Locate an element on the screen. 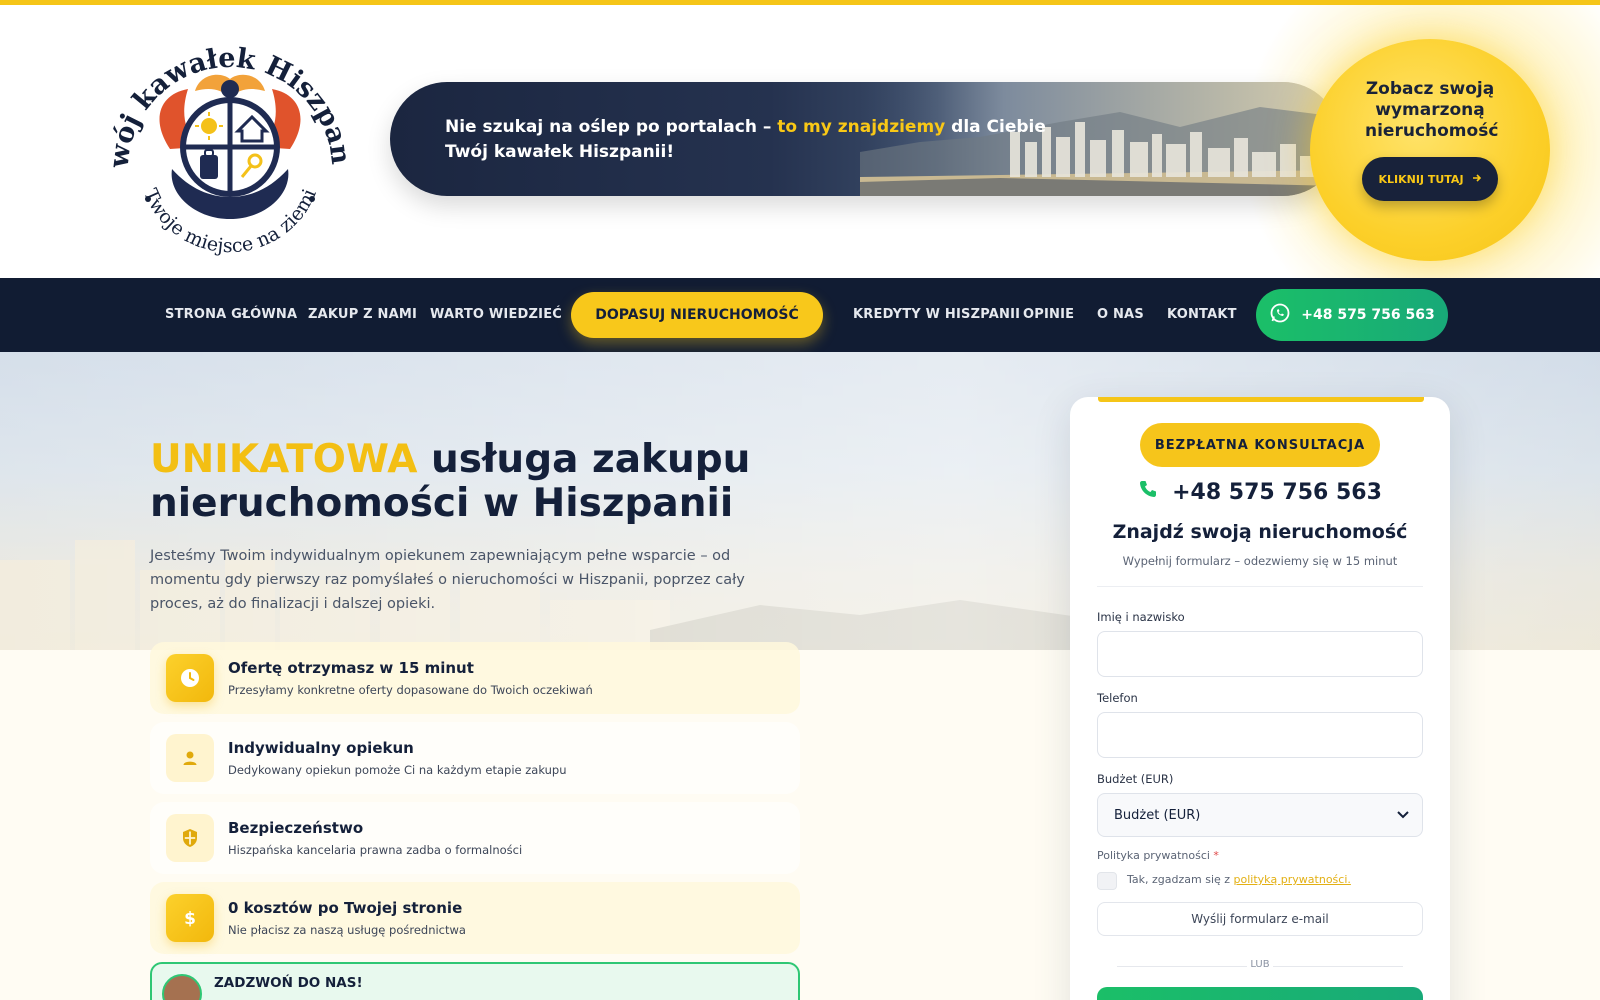 This screenshot has height=1000, width=1600. click-here-button: KLIKNIJ TUTAJ is located at coordinates (1430, 179).